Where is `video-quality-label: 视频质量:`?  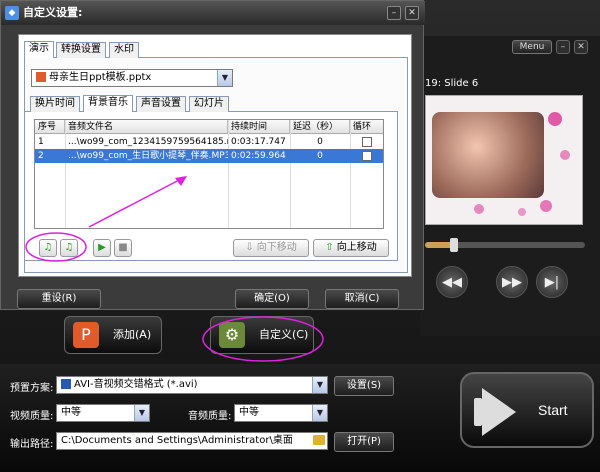 video-quality-label: 视频质量: is located at coordinates (32, 416).